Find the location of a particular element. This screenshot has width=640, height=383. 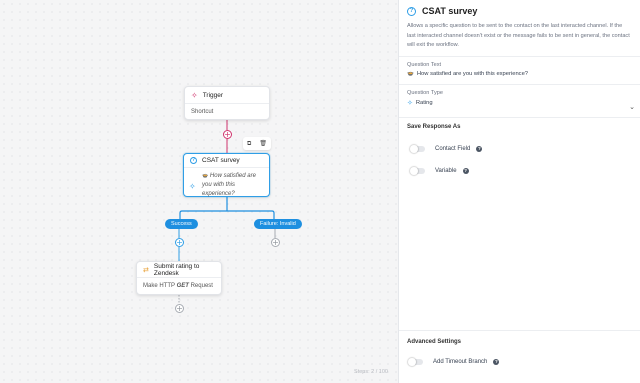

question-emoji: 🍲 is located at coordinates (410, 74).